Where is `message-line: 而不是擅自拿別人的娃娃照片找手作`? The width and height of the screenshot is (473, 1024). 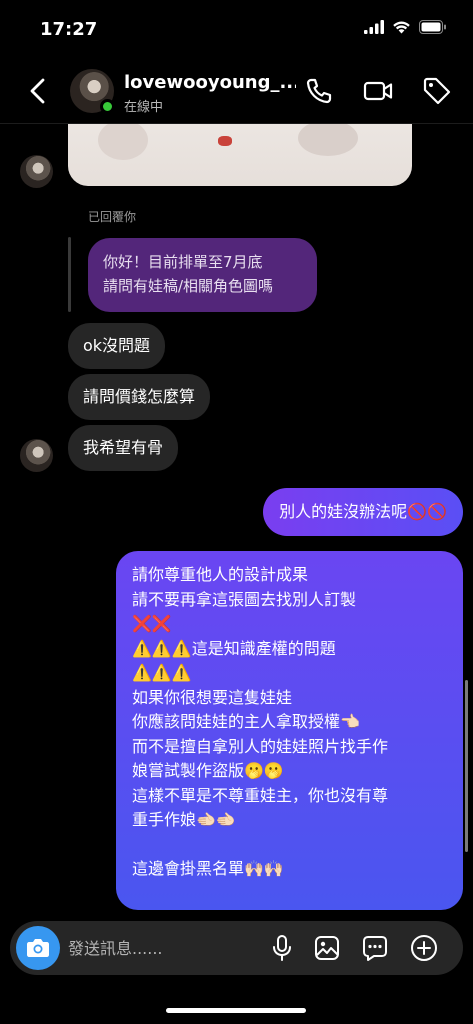
message-line: 而不是擅自拿別人的娃娃照片找手作 is located at coordinates (260, 746).